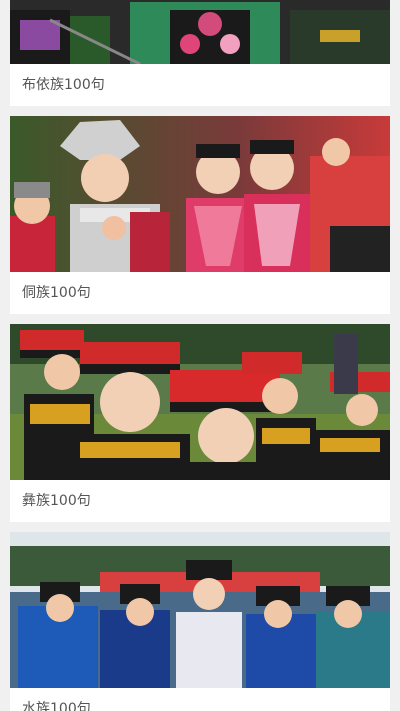  What do you see at coordinates (200, 293) in the screenshot?
I see `card-title-dong: 侗族100句` at bounding box center [200, 293].